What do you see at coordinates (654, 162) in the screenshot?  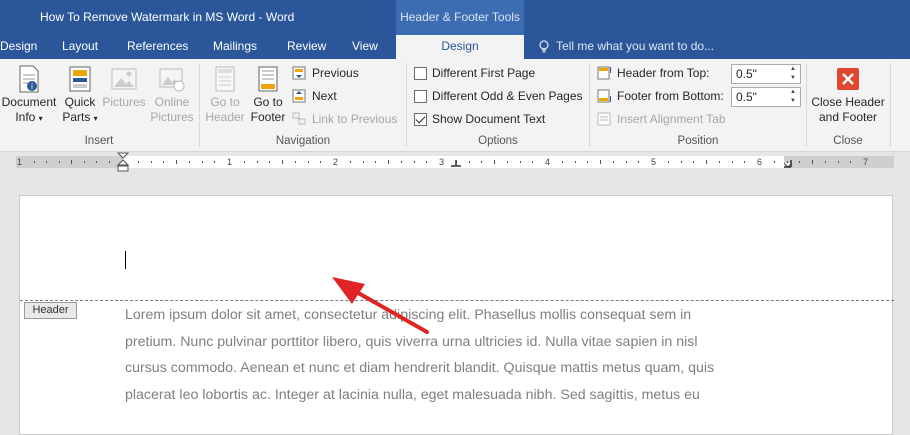 I see `ruler-number: 5` at bounding box center [654, 162].